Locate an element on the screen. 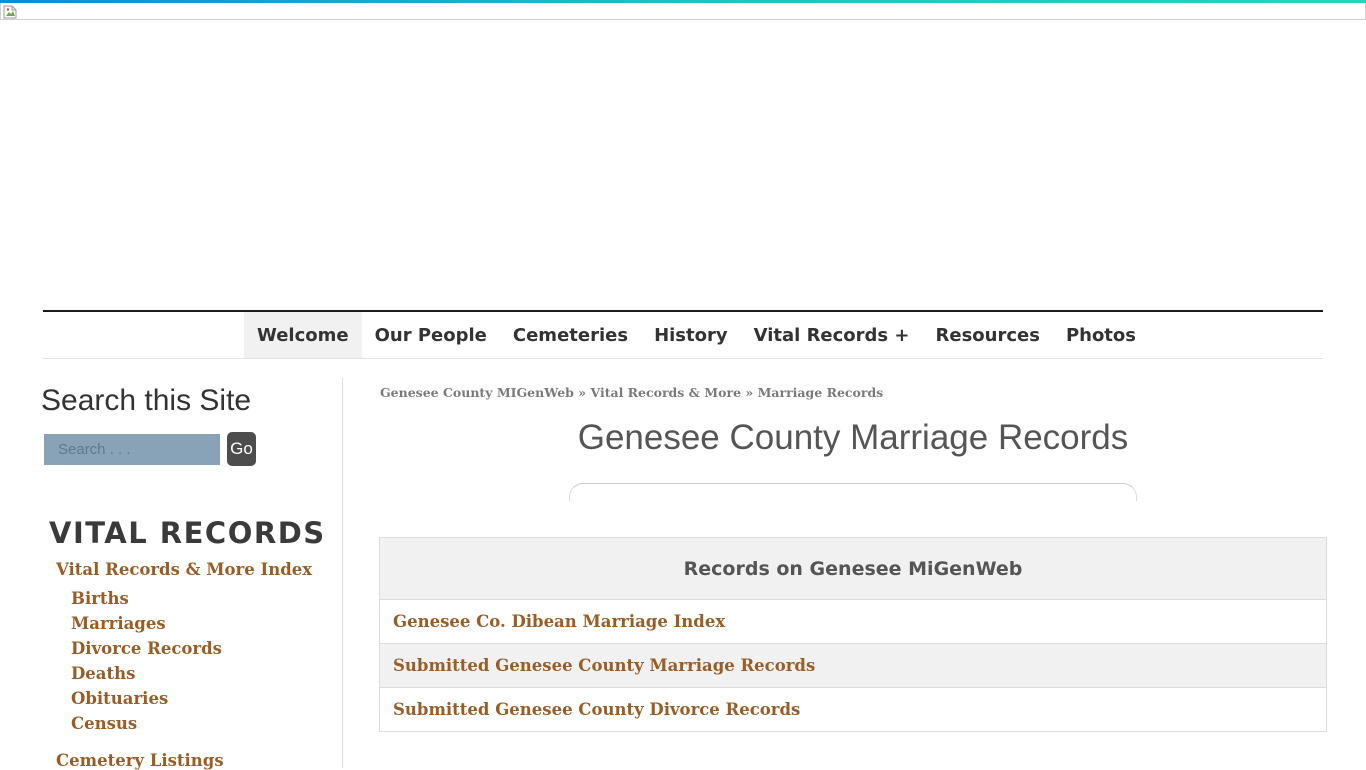 This screenshot has height=770, width=1366. sidebar-divider is located at coordinates (342, 573).